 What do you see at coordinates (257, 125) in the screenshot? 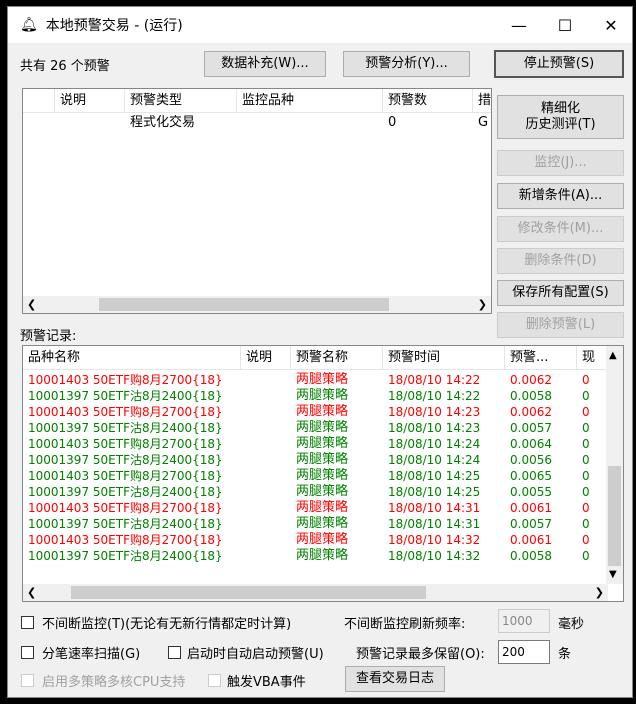
I see `table-row: 程式化交易 0 G` at bounding box center [257, 125].